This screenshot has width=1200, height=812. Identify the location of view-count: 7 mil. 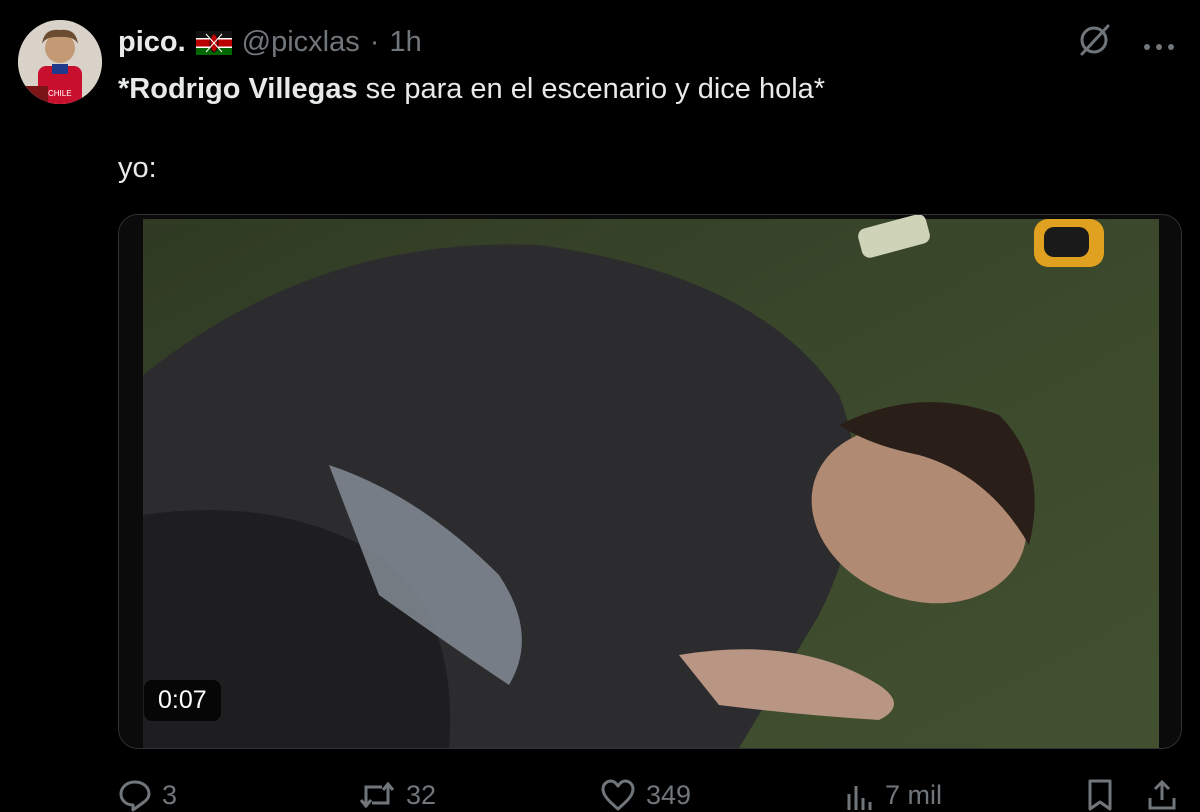
(914, 794).